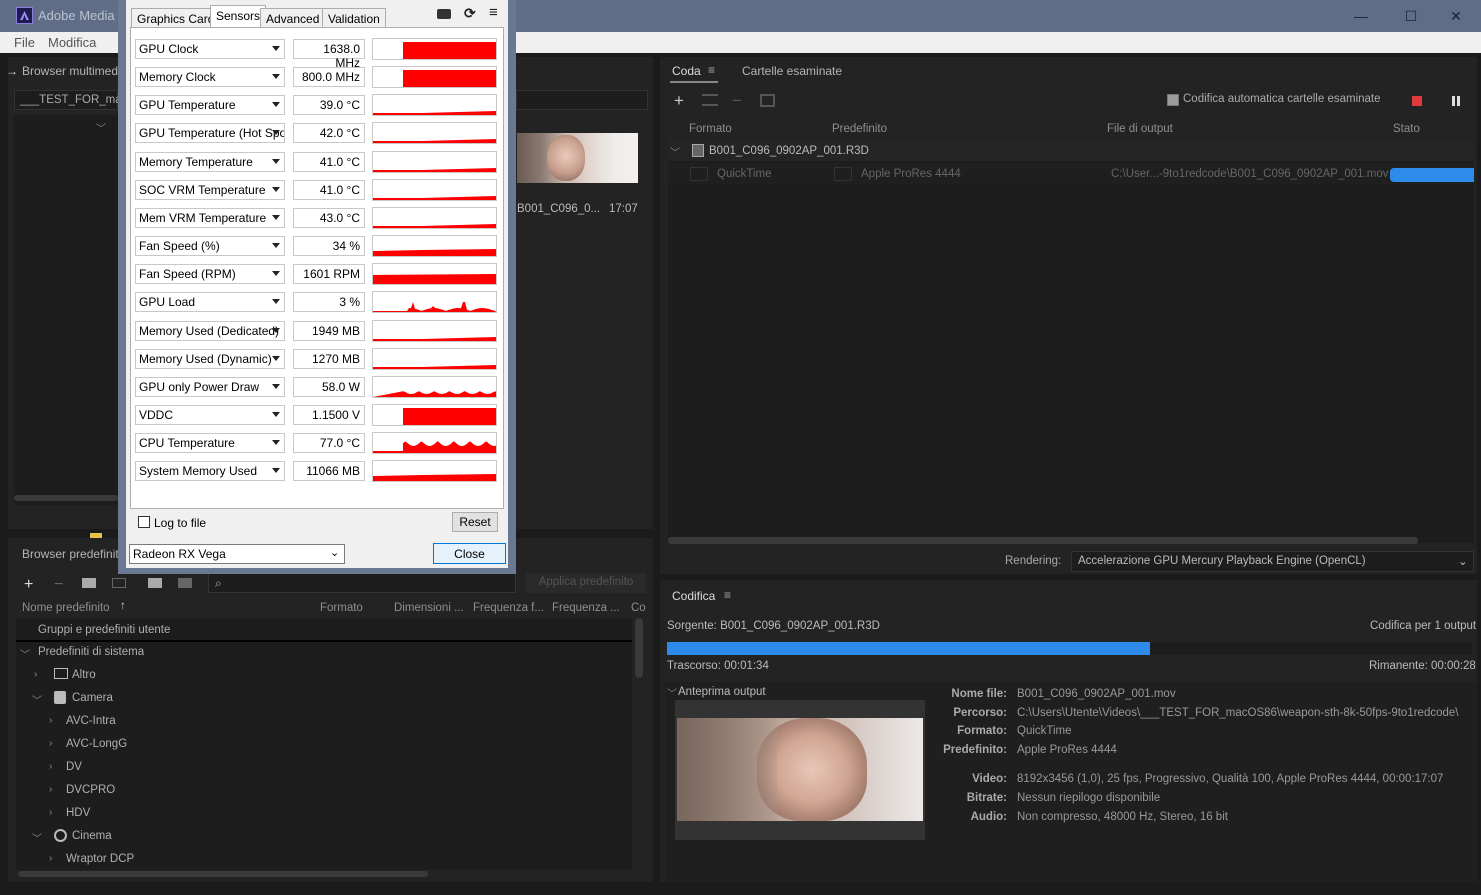  What do you see at coordinates (354, 18) in the screenshot?
I see `tab-validation: Validation` at bounding box center [354, 18].